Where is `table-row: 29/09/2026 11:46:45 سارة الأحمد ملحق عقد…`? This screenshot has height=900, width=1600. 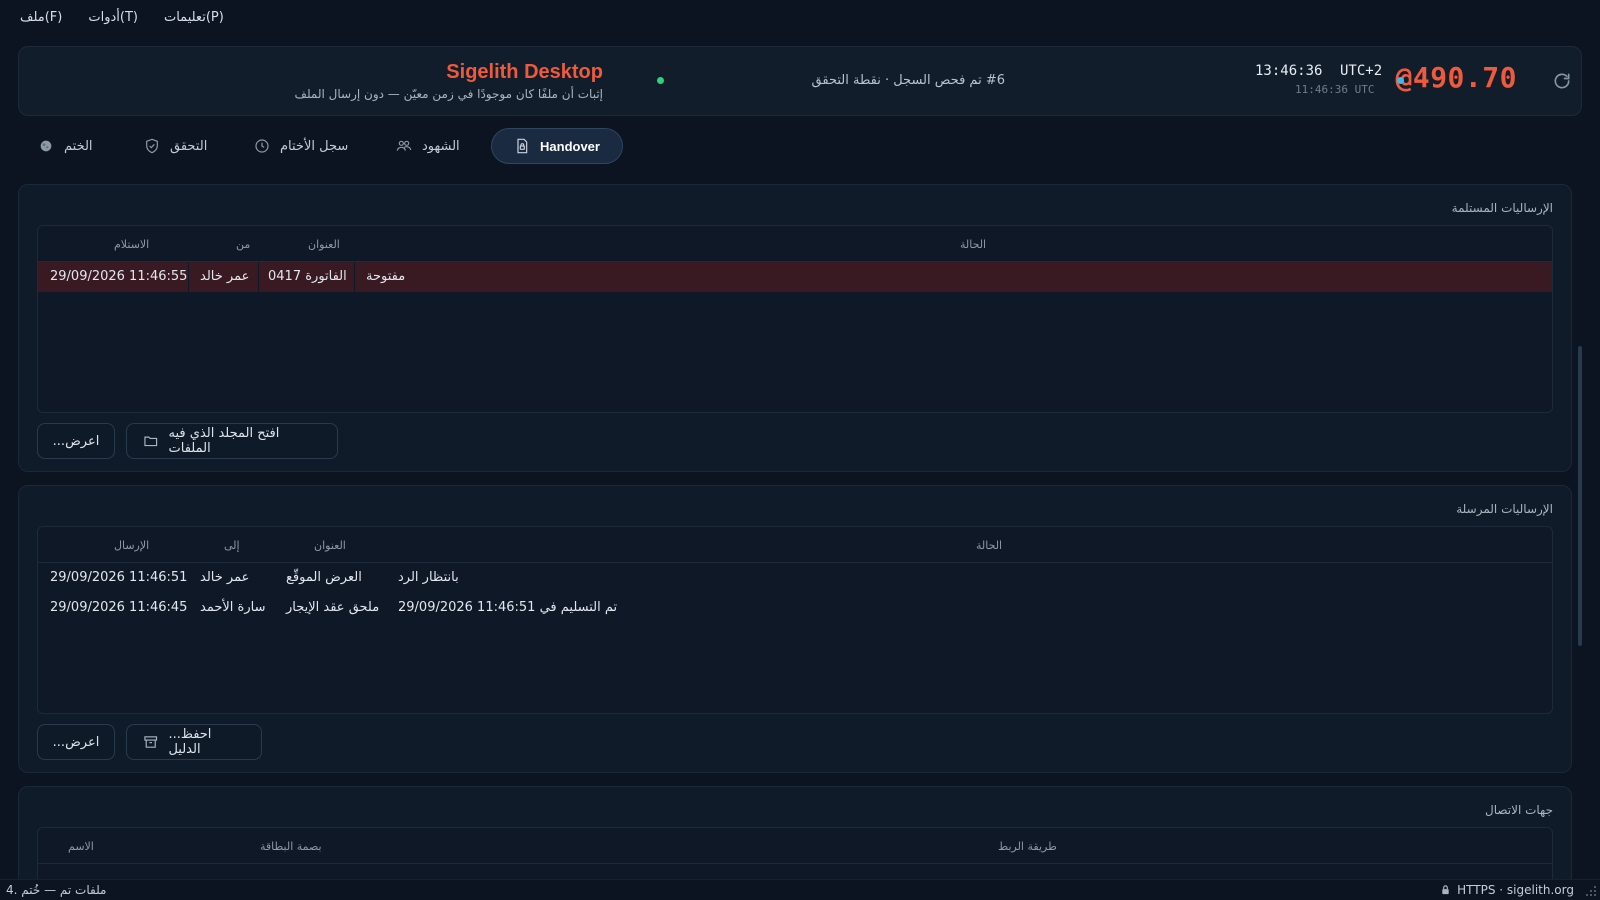 table-row: 29/09/2026 11:46:45 سارة الأحمد ملحق عقد… is located at coordinates (795, 608).